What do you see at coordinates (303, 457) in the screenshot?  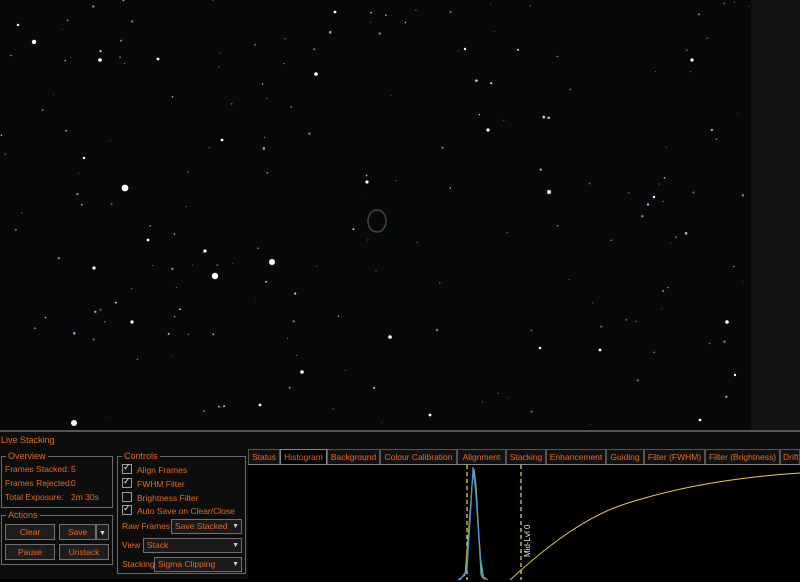 I see `tab-histogram: Histogram` at bounding box center [303, 457].